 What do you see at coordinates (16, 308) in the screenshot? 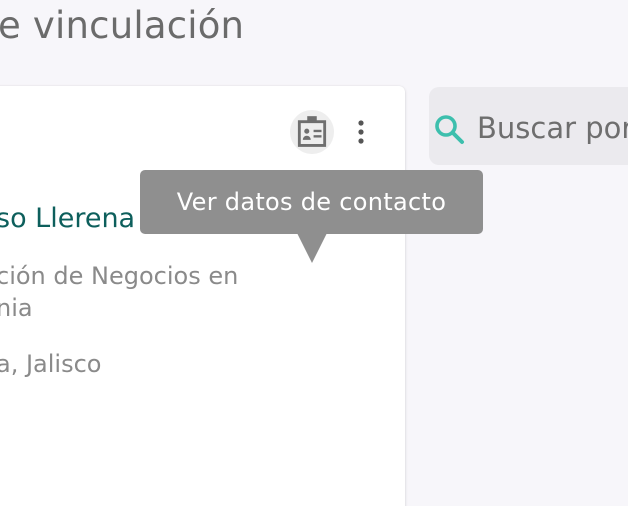
I see `program-name-continued: nia` at bounding box center [16, 308].